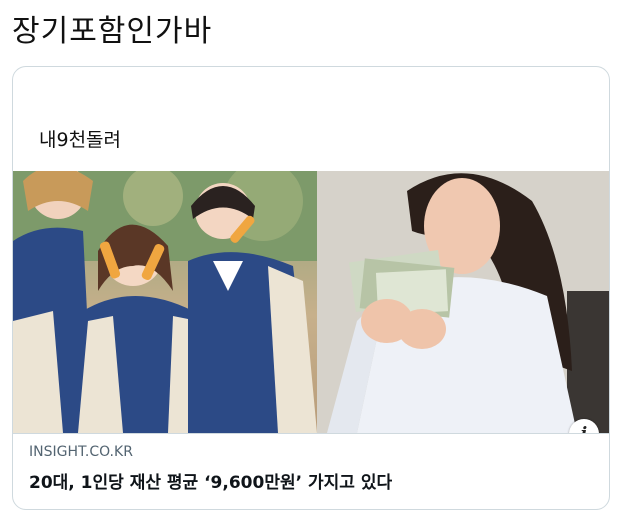  What do you see at coordinates (80, 140) in the screenshot?
I see `card-text: 내9천돌려` at bounding box center [80, 140].